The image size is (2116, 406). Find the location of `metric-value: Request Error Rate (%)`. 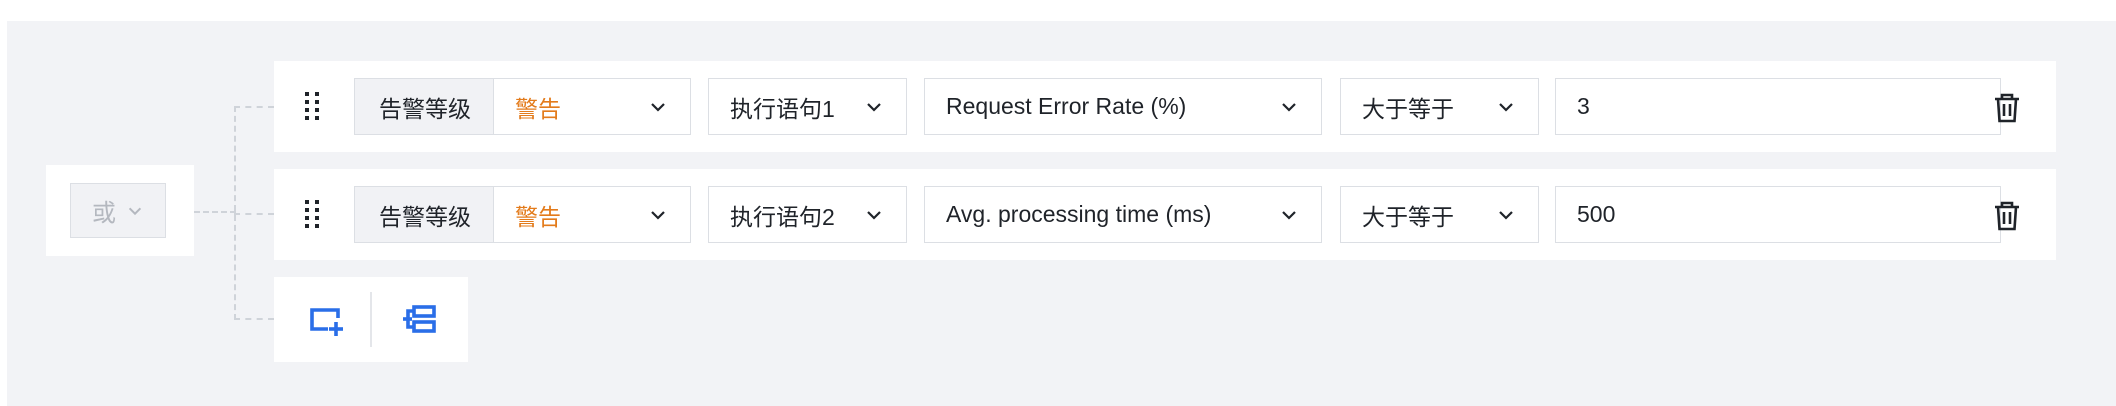

metric-value: Request Error Rate (%) is located at coordinates (1066, 106).